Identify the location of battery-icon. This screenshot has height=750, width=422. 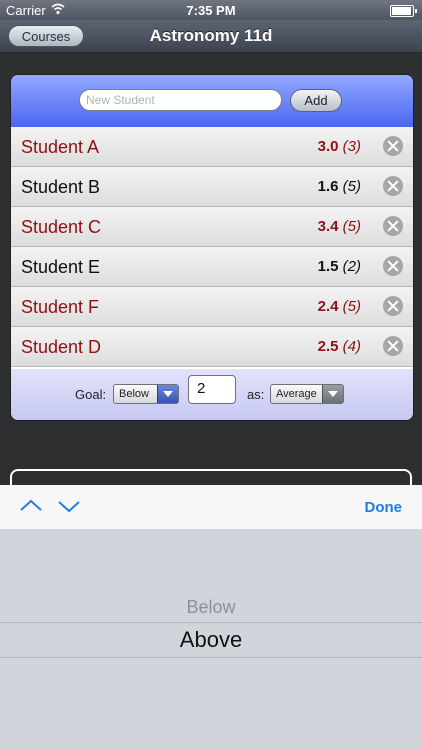
(403, 11).